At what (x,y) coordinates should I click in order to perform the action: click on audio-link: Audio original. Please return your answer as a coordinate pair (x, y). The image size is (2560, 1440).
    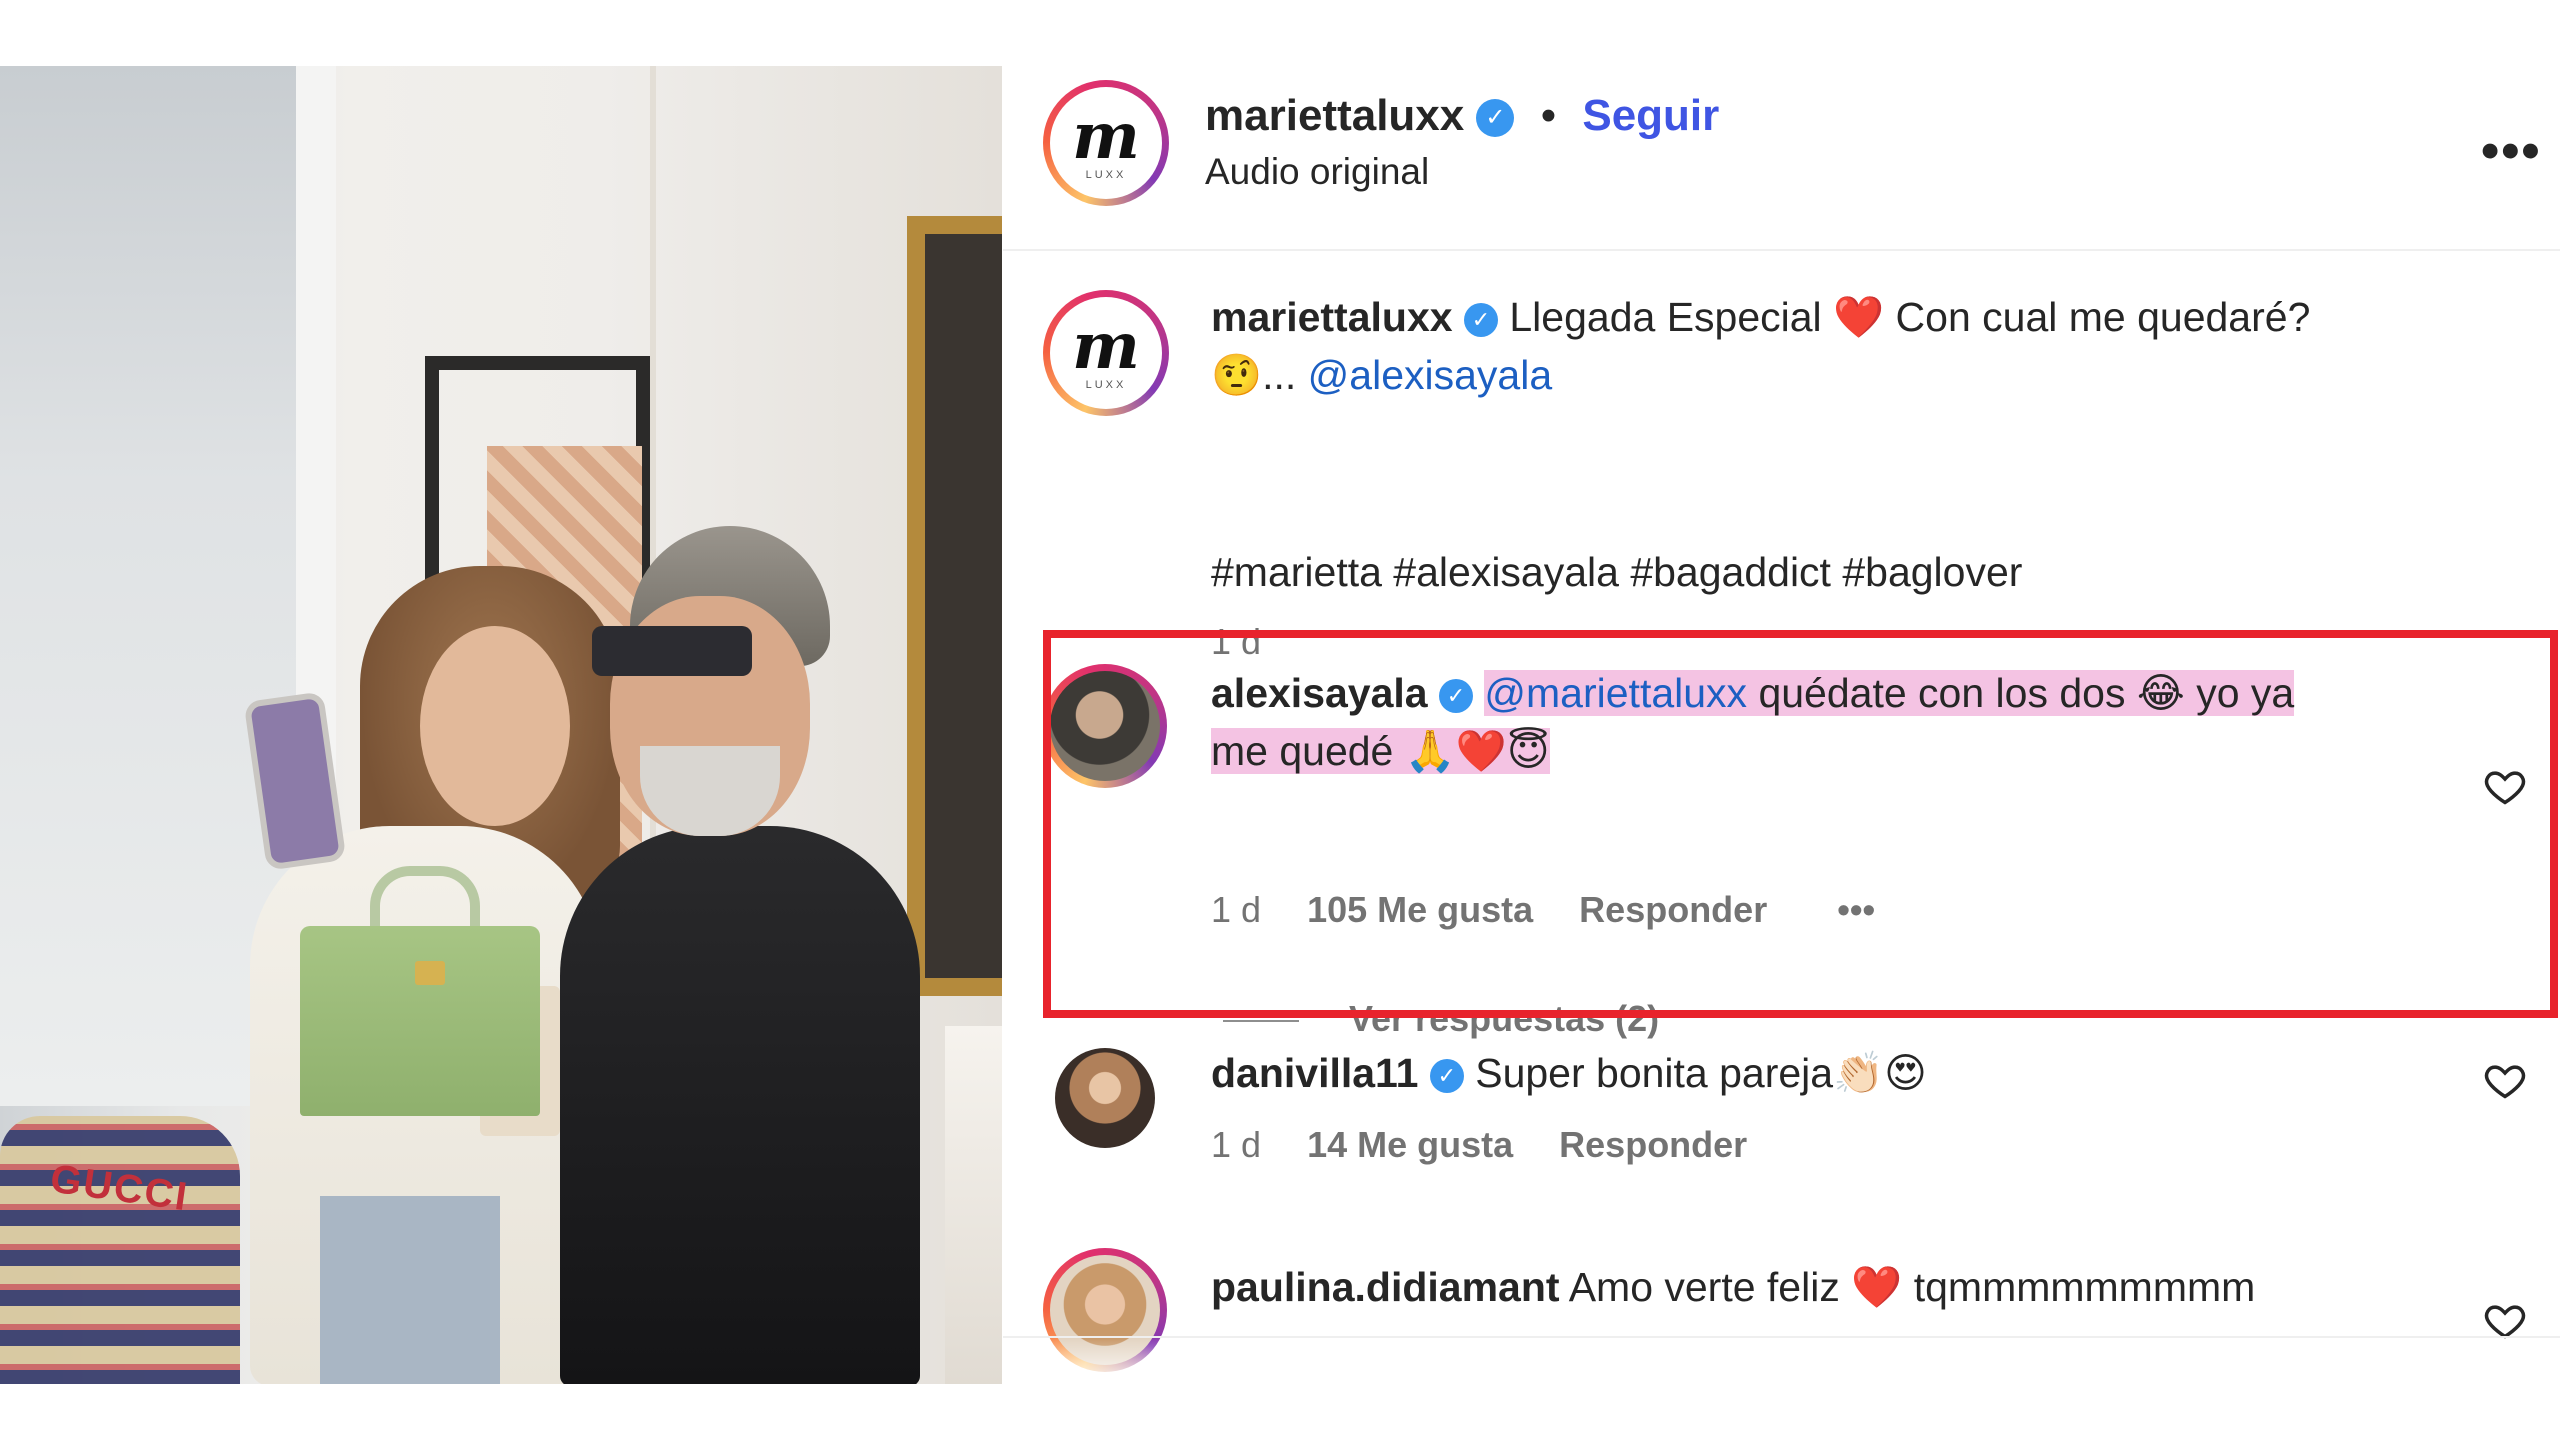
    Looking at the image, I should click on (1317, 172).